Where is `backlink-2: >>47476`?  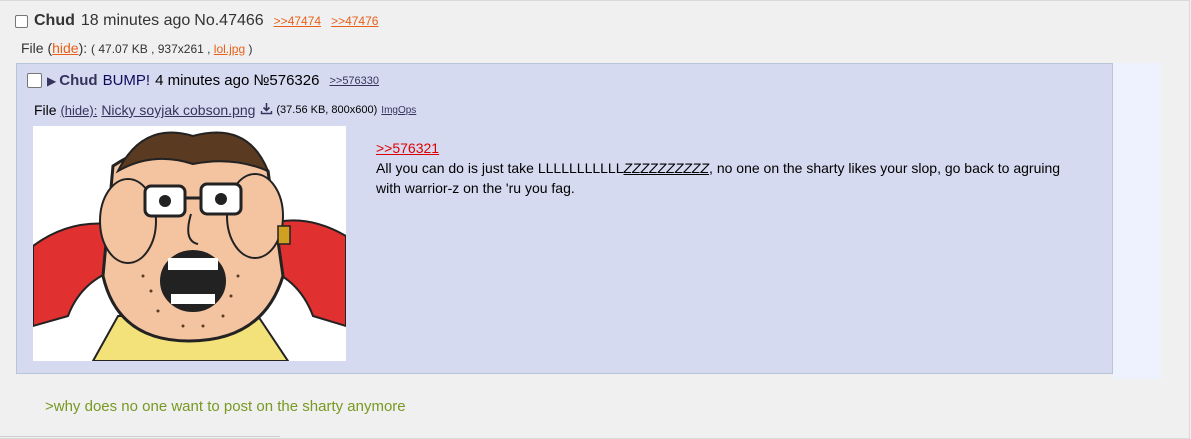 backlink-2: >>47476 is located at coordinates (354, 21).